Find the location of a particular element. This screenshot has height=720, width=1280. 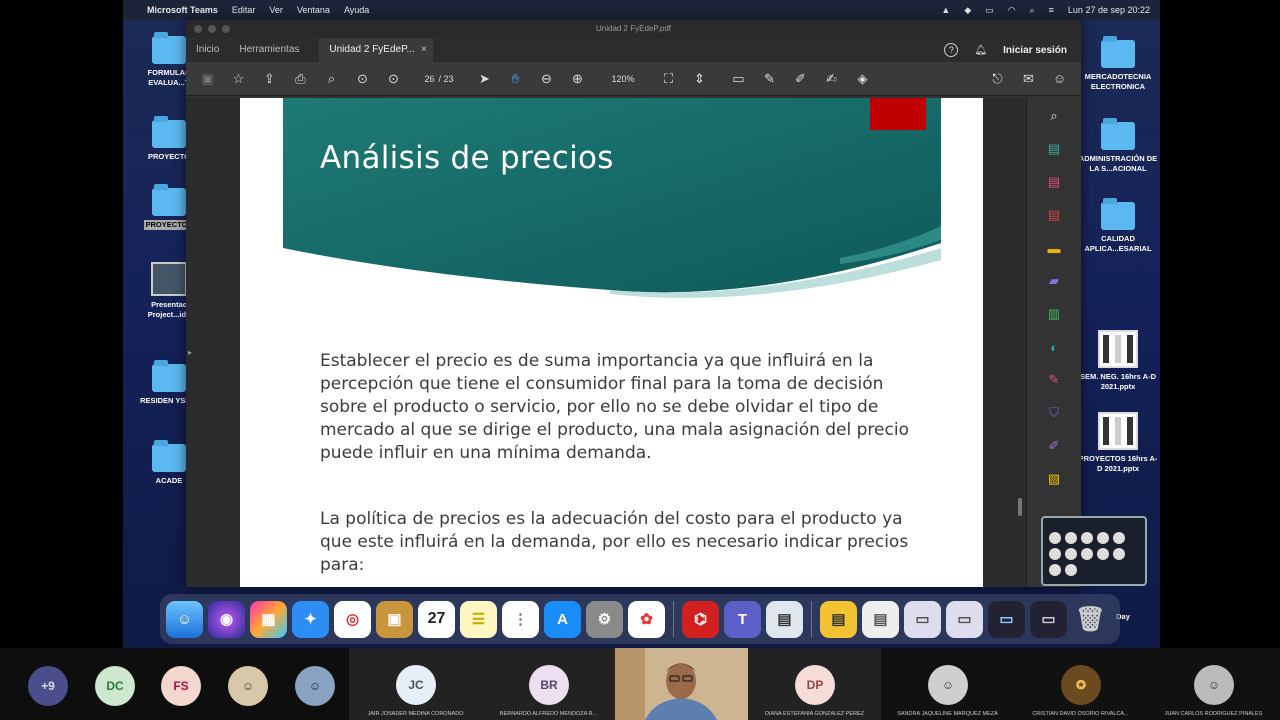

safari-icon: ✦ is located at coordinates (310, 619).